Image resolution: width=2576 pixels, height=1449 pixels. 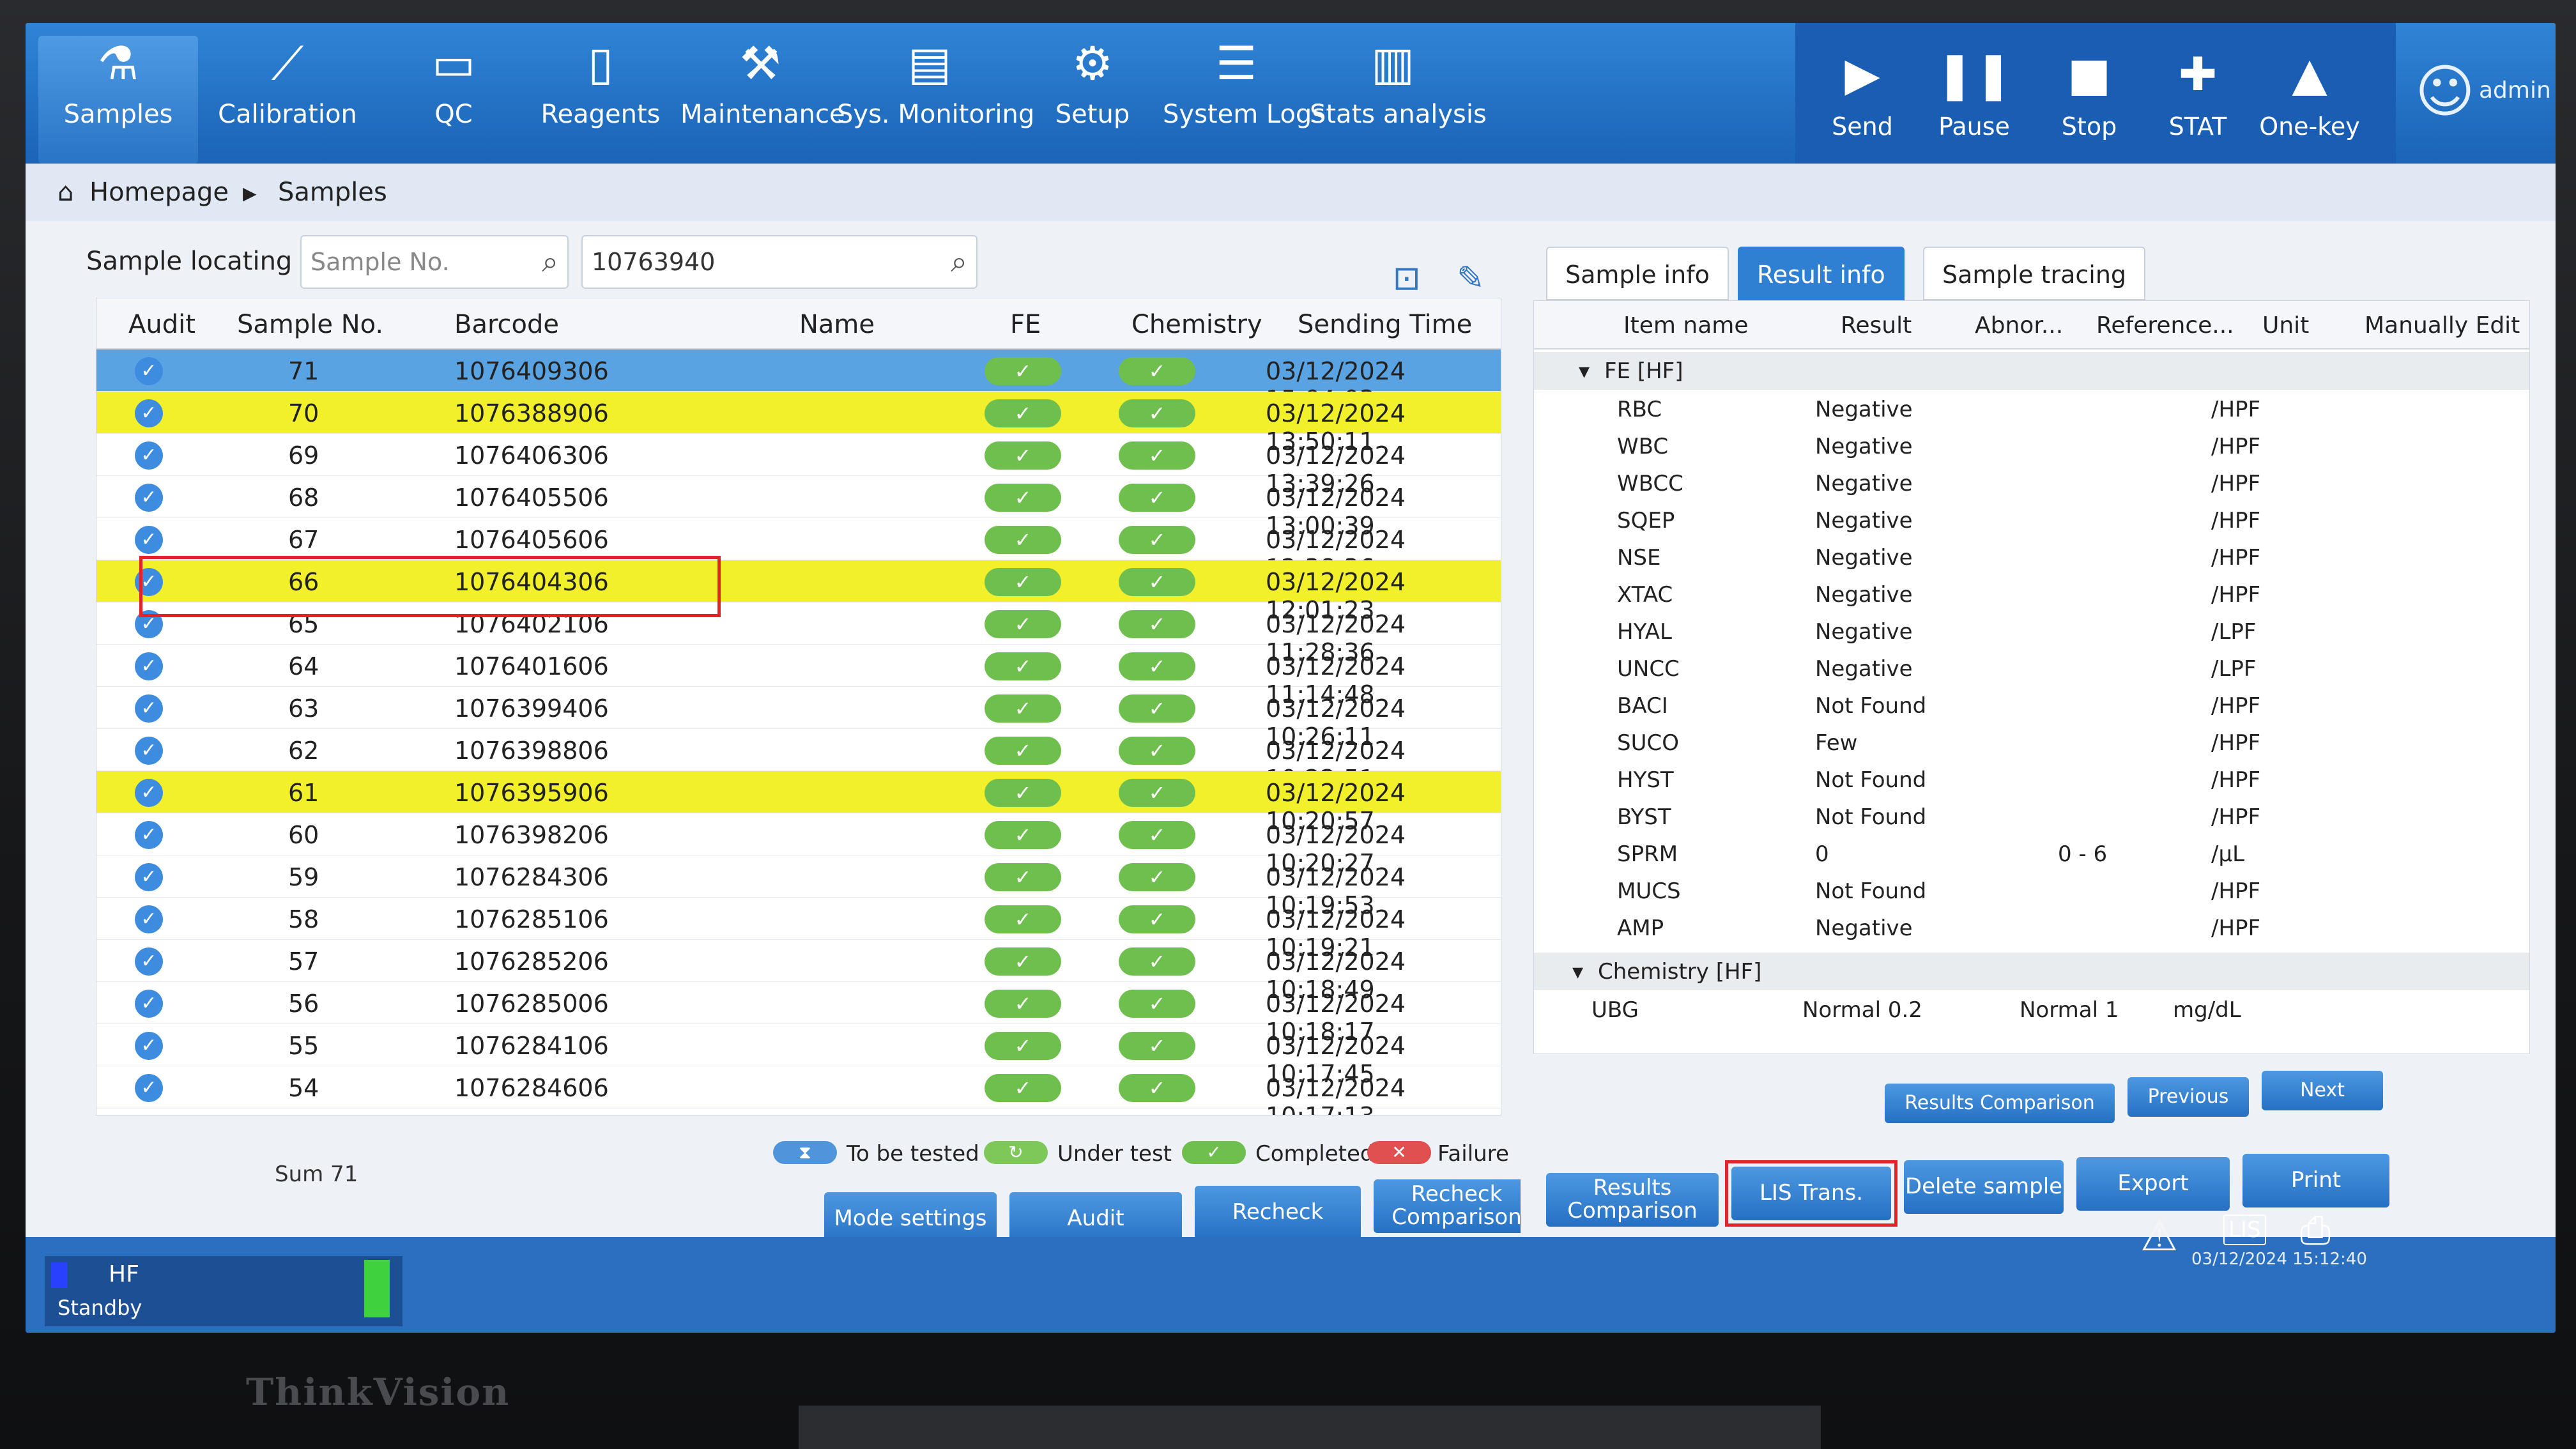 What do you see at coordinates (2031, 928) in the screenshot?
I see `result-row: AMP Negative/HPF` at bounding box center [2031, 928].